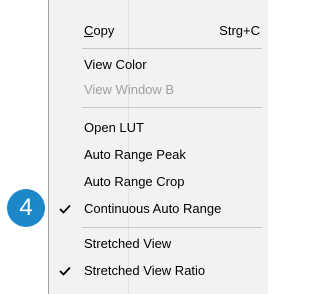  What do you see at coordinates (135, 154) in the screenshot?
I see `menu-item-label: Auto Range Peak` at bounding box center [135, 154].